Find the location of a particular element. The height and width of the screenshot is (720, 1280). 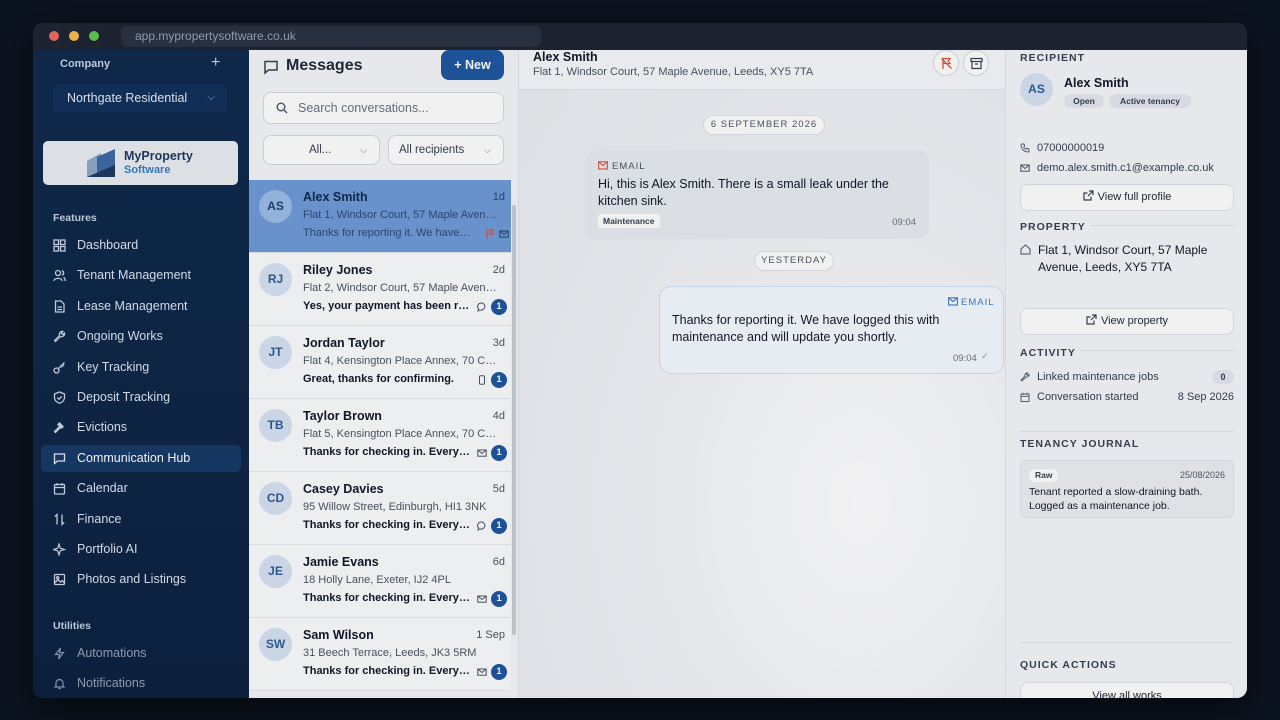

conversation-list-scrollbar is located at coordinates (514, 420).